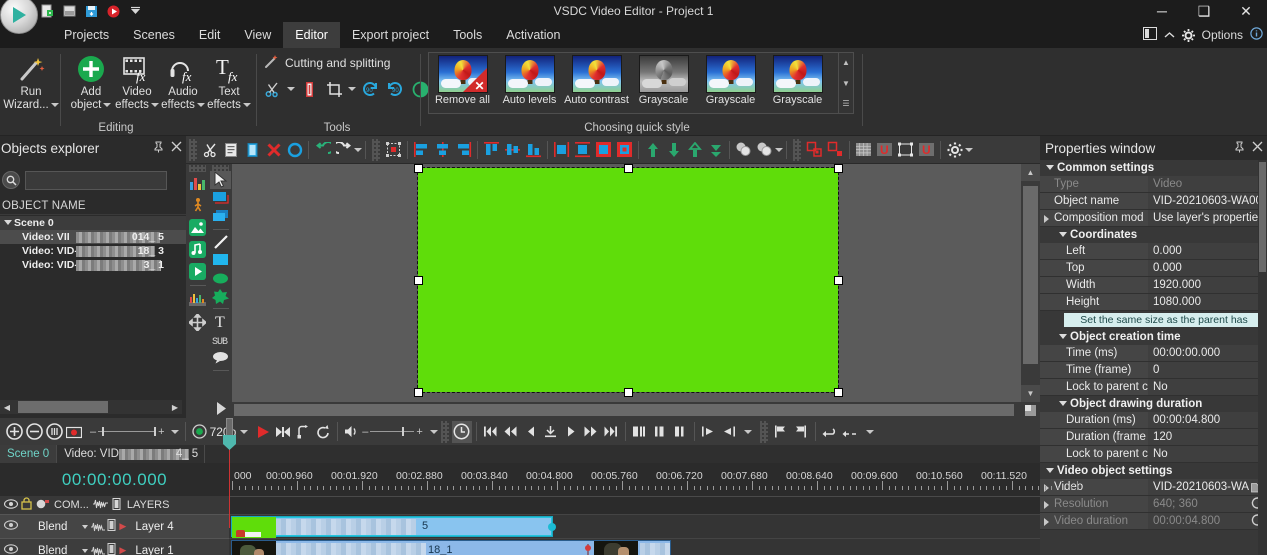  I want to click on property-value: 1920.000, so click(1207, 285).